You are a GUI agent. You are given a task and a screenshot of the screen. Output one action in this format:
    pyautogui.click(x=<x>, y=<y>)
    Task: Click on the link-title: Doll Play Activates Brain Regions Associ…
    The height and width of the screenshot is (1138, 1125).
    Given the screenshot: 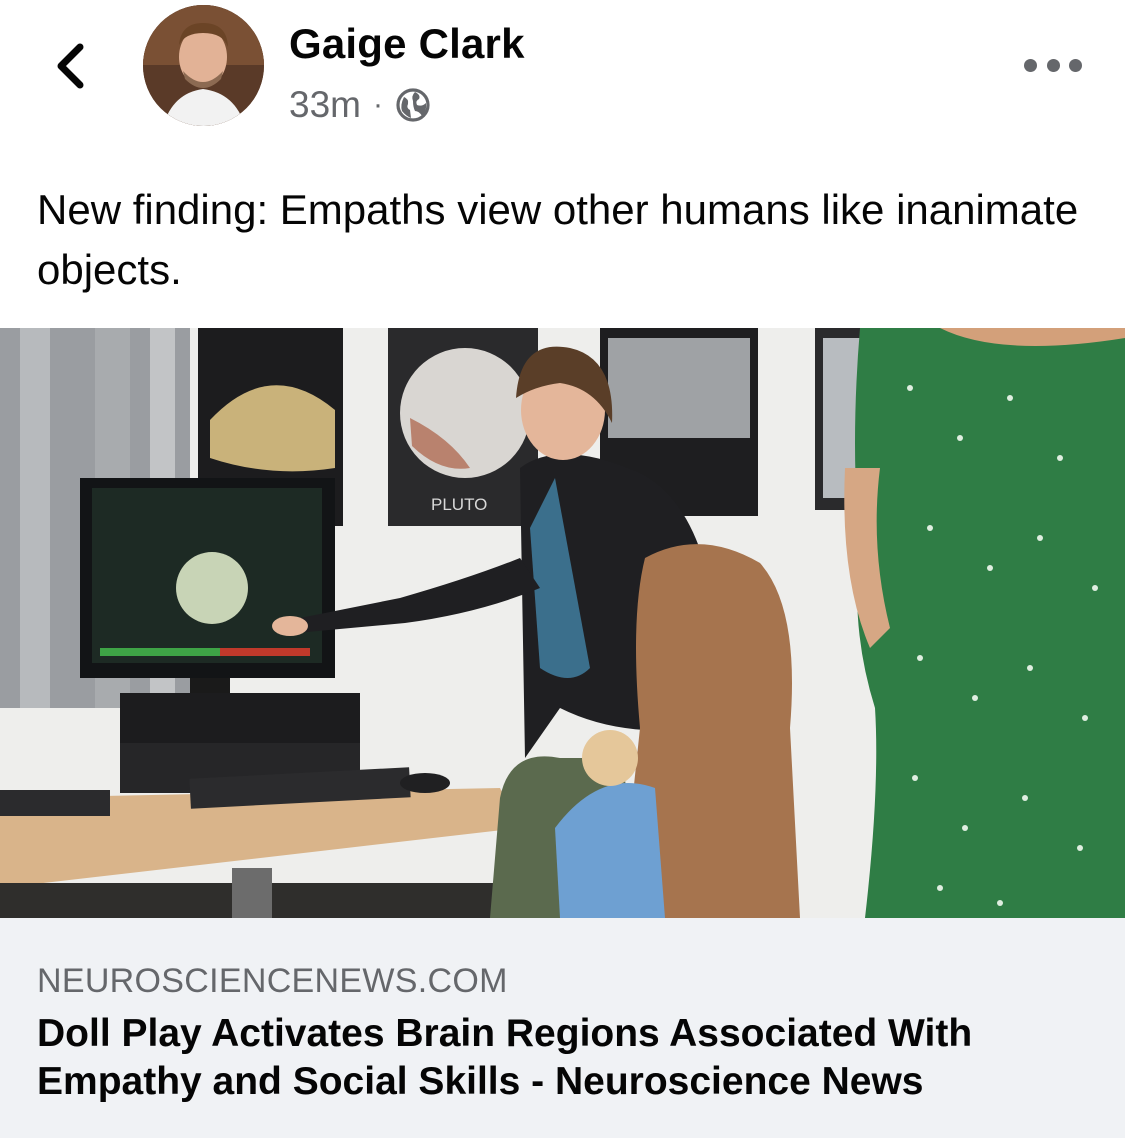 What is the action you would take?
    pyautogui.click(x=567, y=1058)
    